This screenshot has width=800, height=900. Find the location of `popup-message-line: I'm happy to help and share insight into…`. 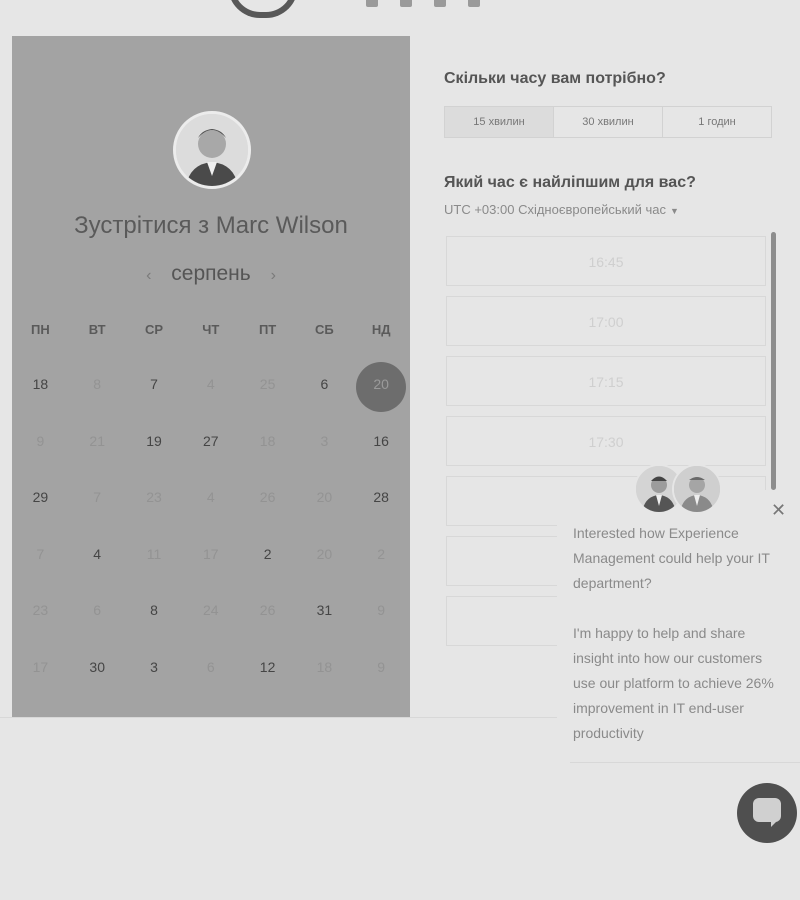

popup-message-line: I'm happy to help and share insight into… is located at coordinates (673, 683).